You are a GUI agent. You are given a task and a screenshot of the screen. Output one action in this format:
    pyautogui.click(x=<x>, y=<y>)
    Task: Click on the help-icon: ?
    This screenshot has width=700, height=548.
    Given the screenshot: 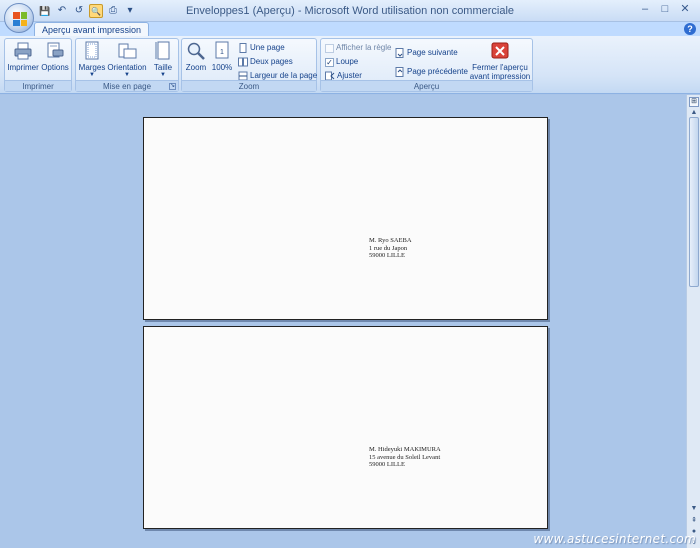 What is the action you would take?
    pyautogui.click(x=690, y=29)
    